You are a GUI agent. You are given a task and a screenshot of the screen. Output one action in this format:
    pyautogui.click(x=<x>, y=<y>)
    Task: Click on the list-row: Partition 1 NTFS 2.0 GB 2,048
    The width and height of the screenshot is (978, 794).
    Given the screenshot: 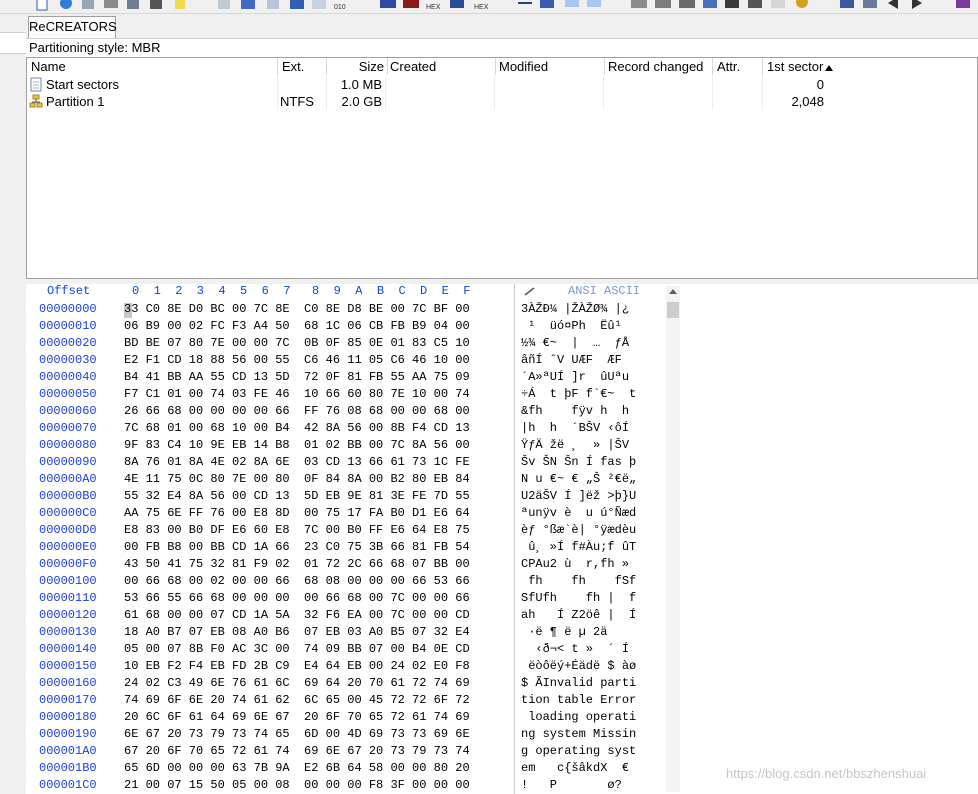 What is the action you would take?
    pyautogui.click(x=427, y=101)
    